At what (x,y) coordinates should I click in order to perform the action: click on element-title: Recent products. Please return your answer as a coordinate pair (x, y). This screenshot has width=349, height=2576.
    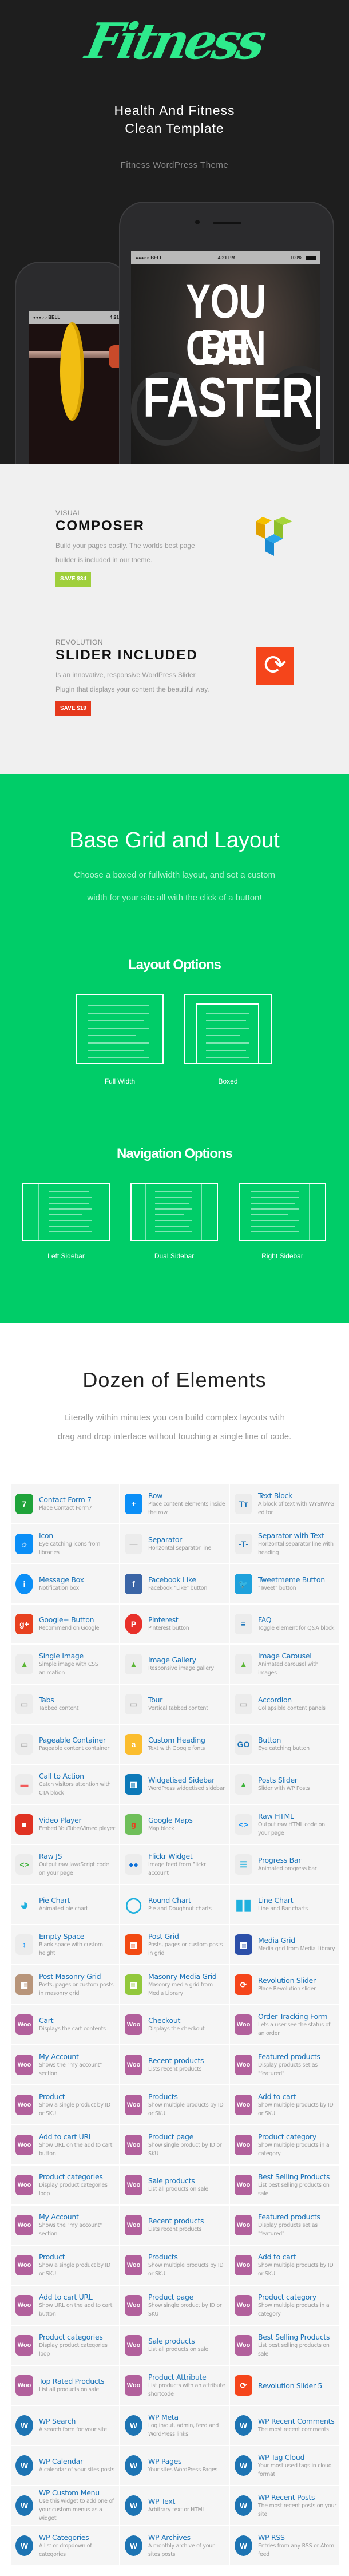
    Looking at the image, I should click on (176, 2060).